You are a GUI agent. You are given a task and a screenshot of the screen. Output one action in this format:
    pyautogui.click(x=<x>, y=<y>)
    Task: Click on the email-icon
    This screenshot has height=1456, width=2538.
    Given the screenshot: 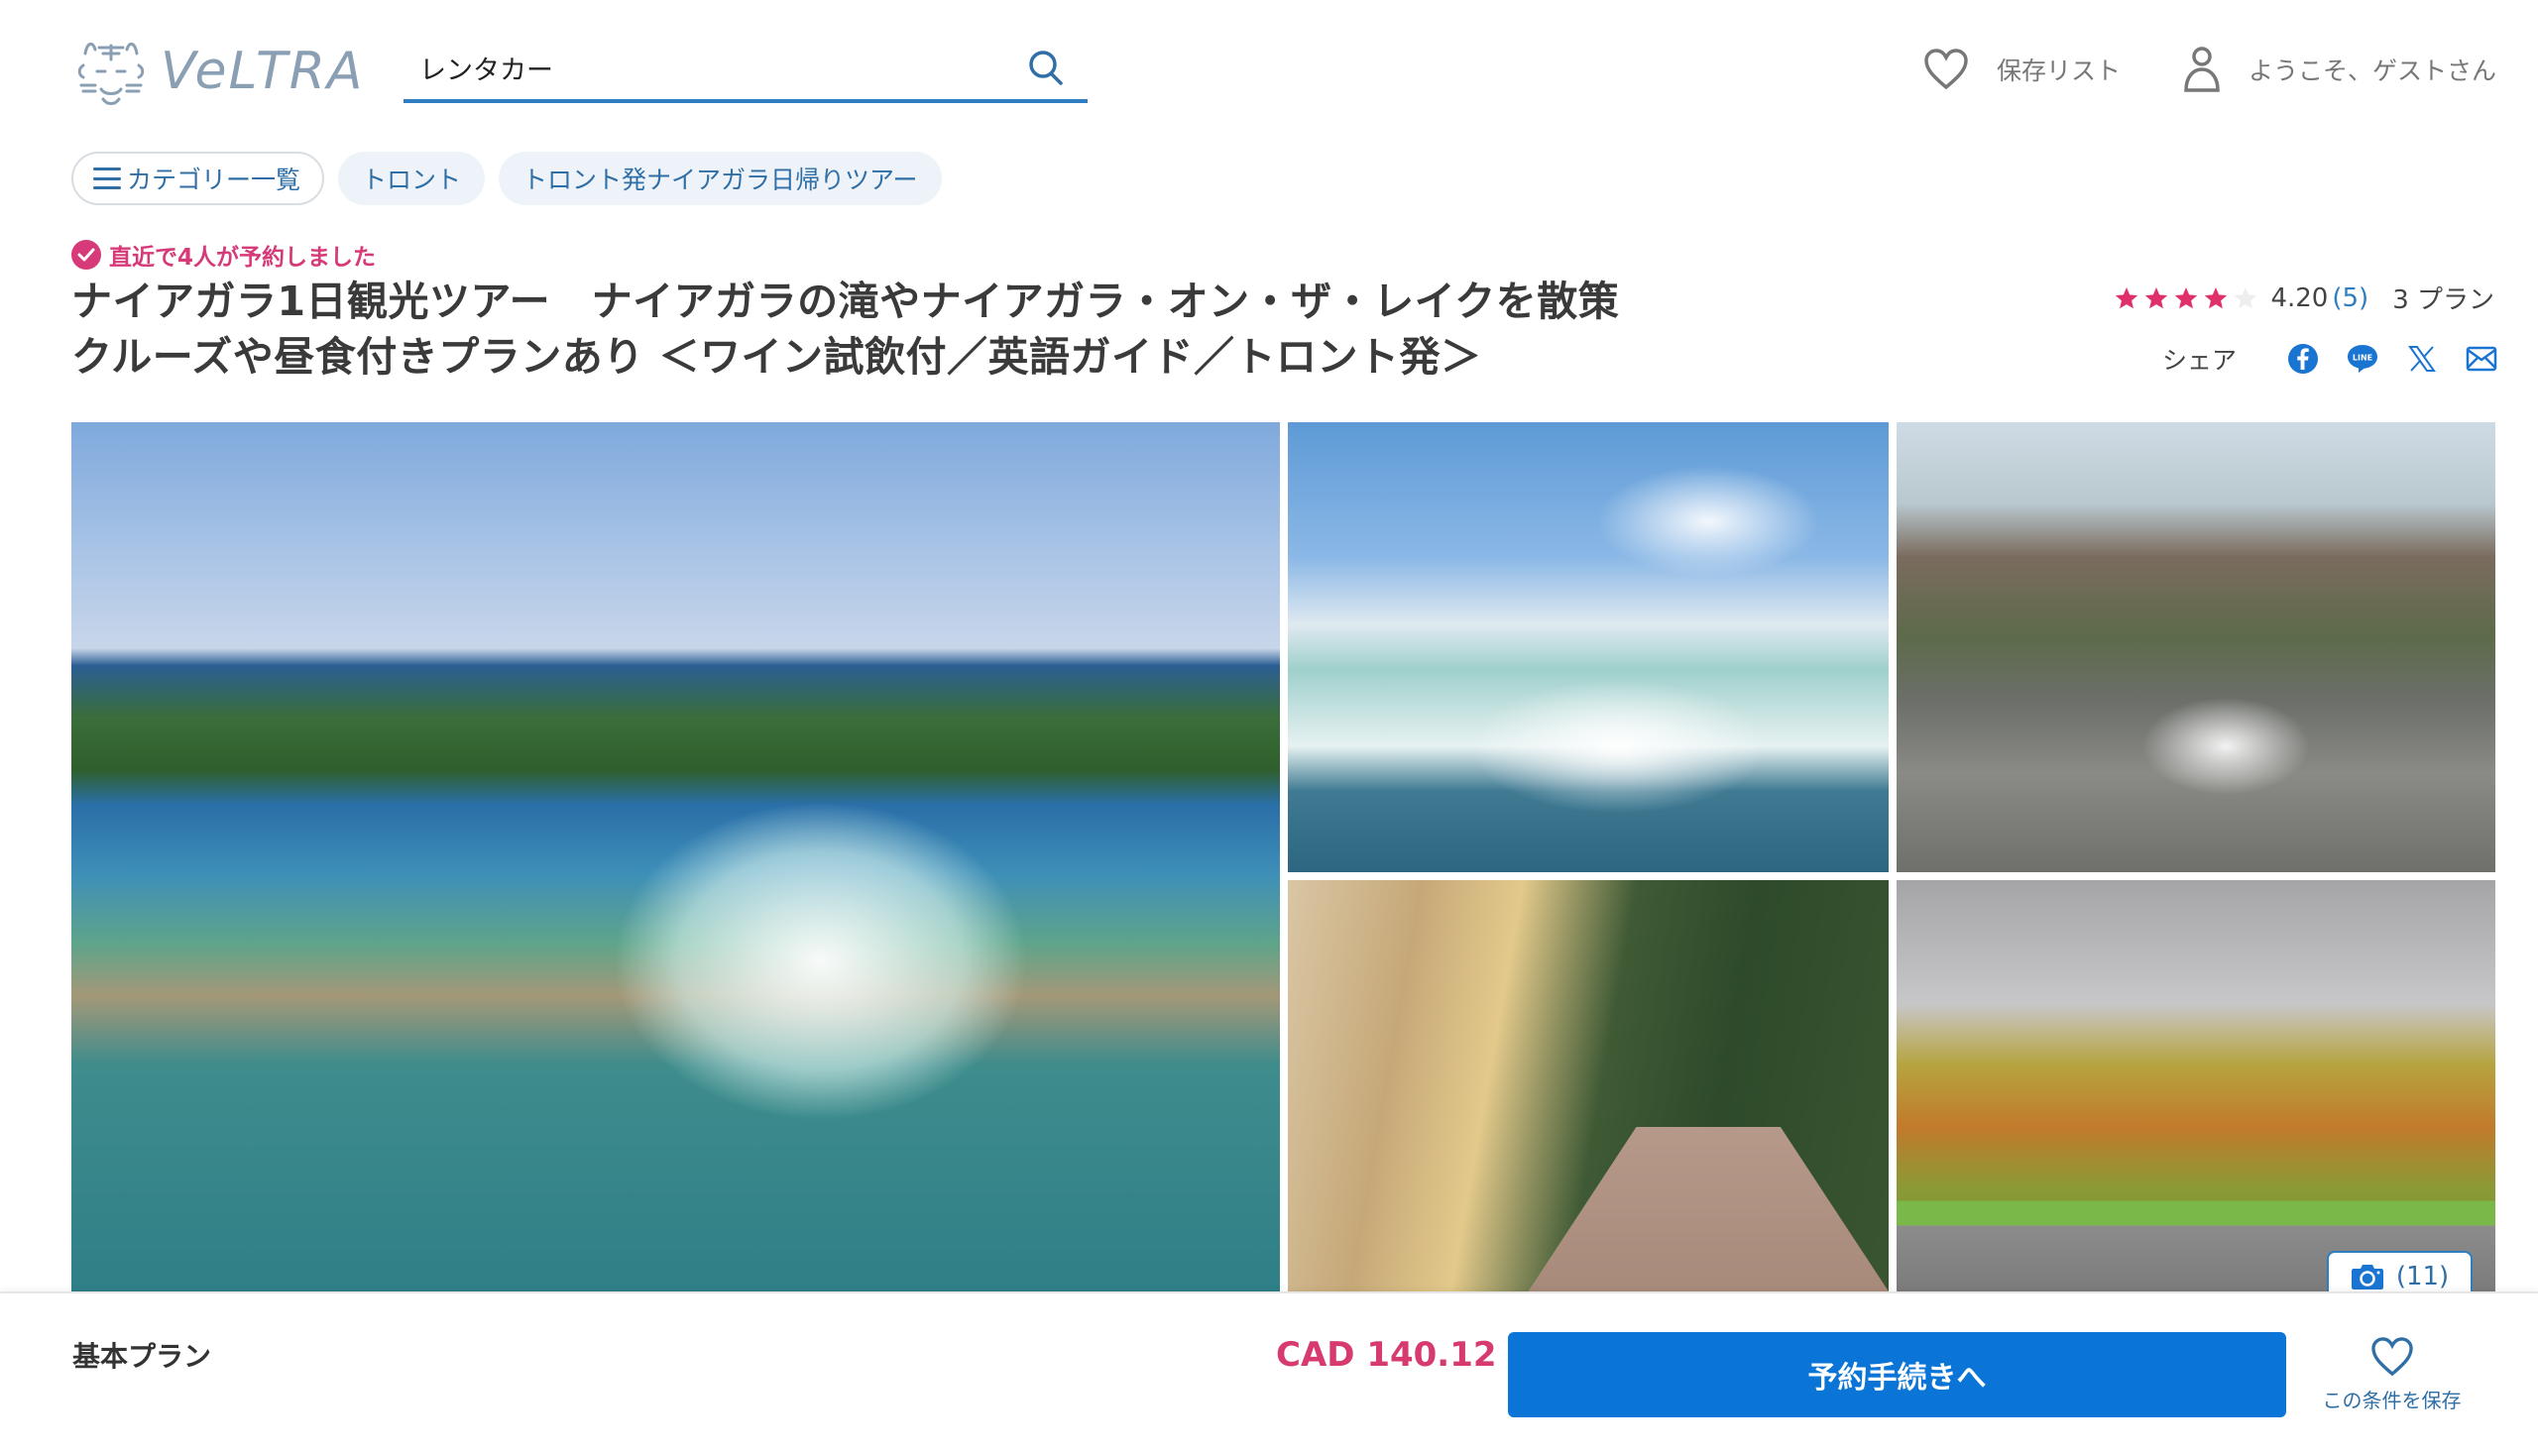 What is the action you would take?
    pyautogui.click(x=2481, y=359)
    